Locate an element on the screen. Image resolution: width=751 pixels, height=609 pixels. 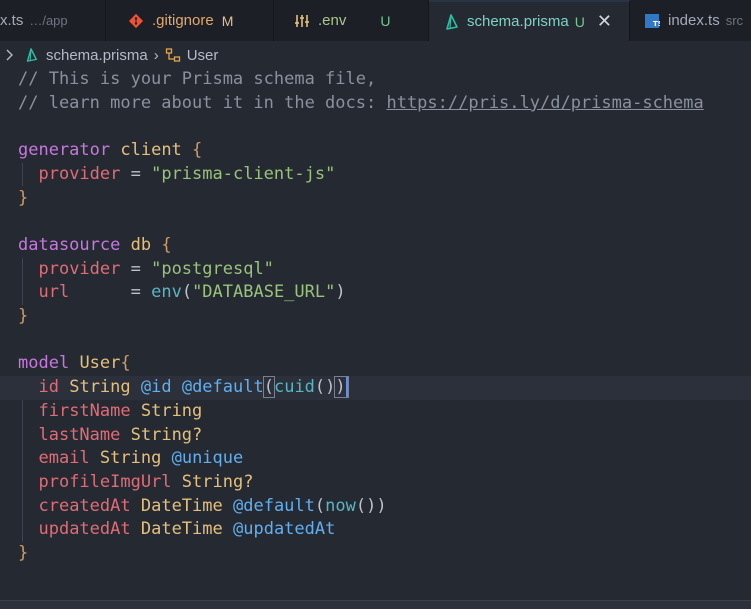
settings-sliders-icon is located at coordinates (302, 21).